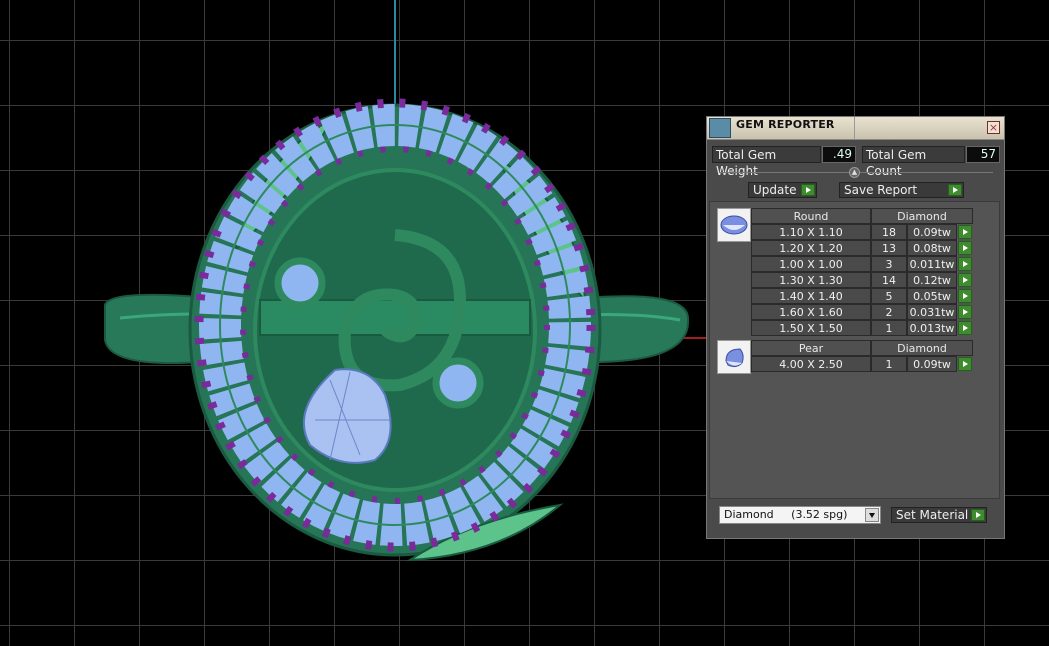 Image resolution: width=1049 pixels, height=646 pixels. I want to click on pear-shape-header: Pear, so click(811, 348).